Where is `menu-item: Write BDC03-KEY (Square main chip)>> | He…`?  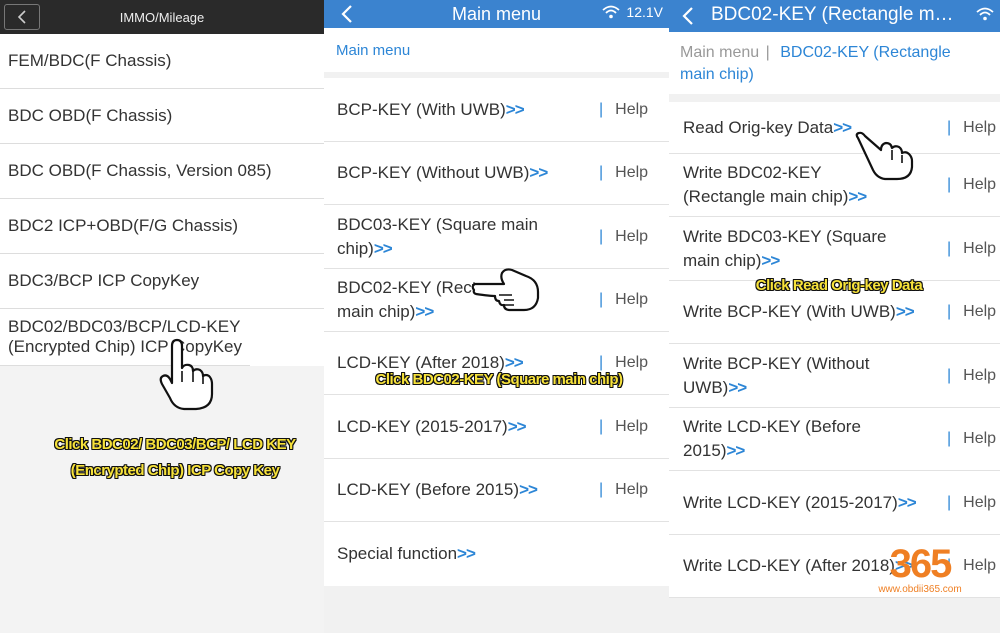 menu-item: Write BDC03-KEY (Square main chip)>> | He… is located at coordinates (834, 249).